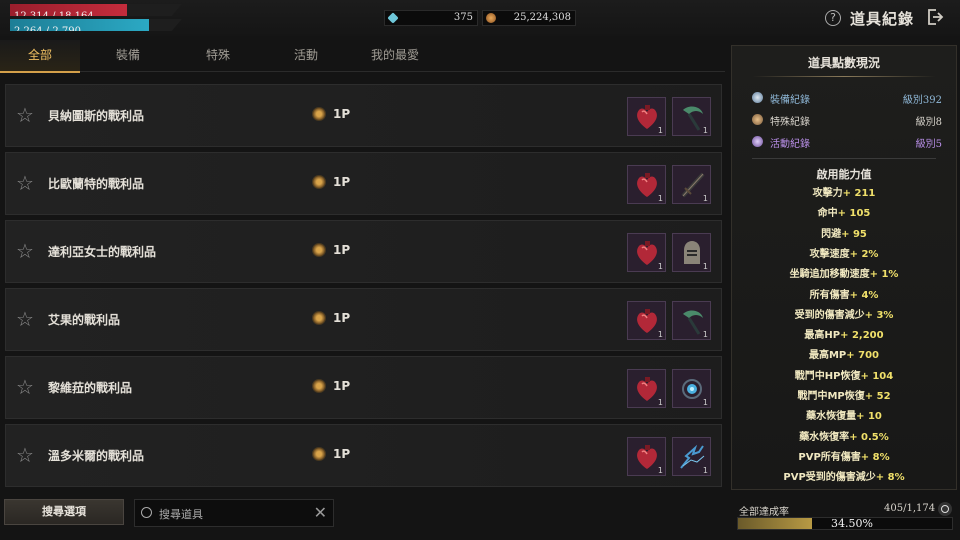 This screenshot has height=540, width=960. What do you see at coordinates (790, 144) in the screenshot?
I see `category-name: 活動紀錄` at bounding box center [790, 144].